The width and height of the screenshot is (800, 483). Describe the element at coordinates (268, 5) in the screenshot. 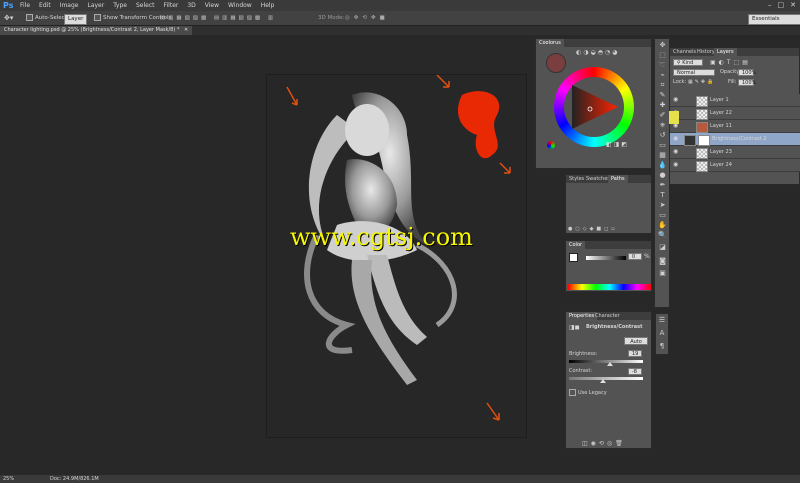

I see `menu-help: Help` at that location.